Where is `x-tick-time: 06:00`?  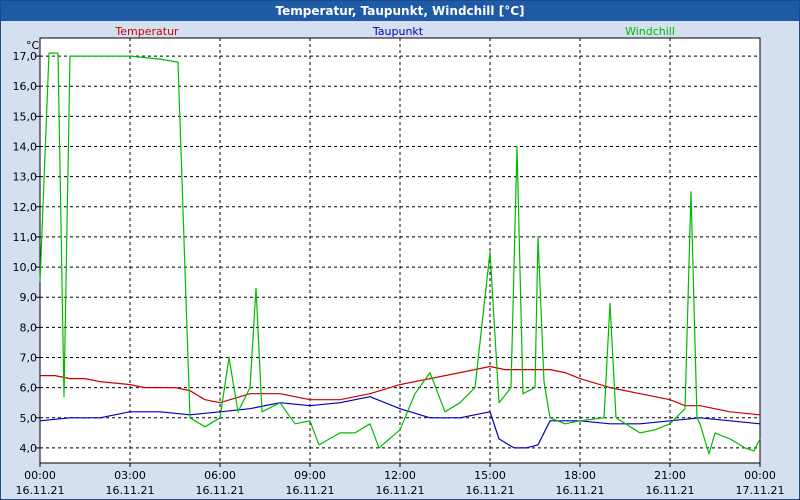
x-tick-time: 06:00 is located at coordinates (220, 475).